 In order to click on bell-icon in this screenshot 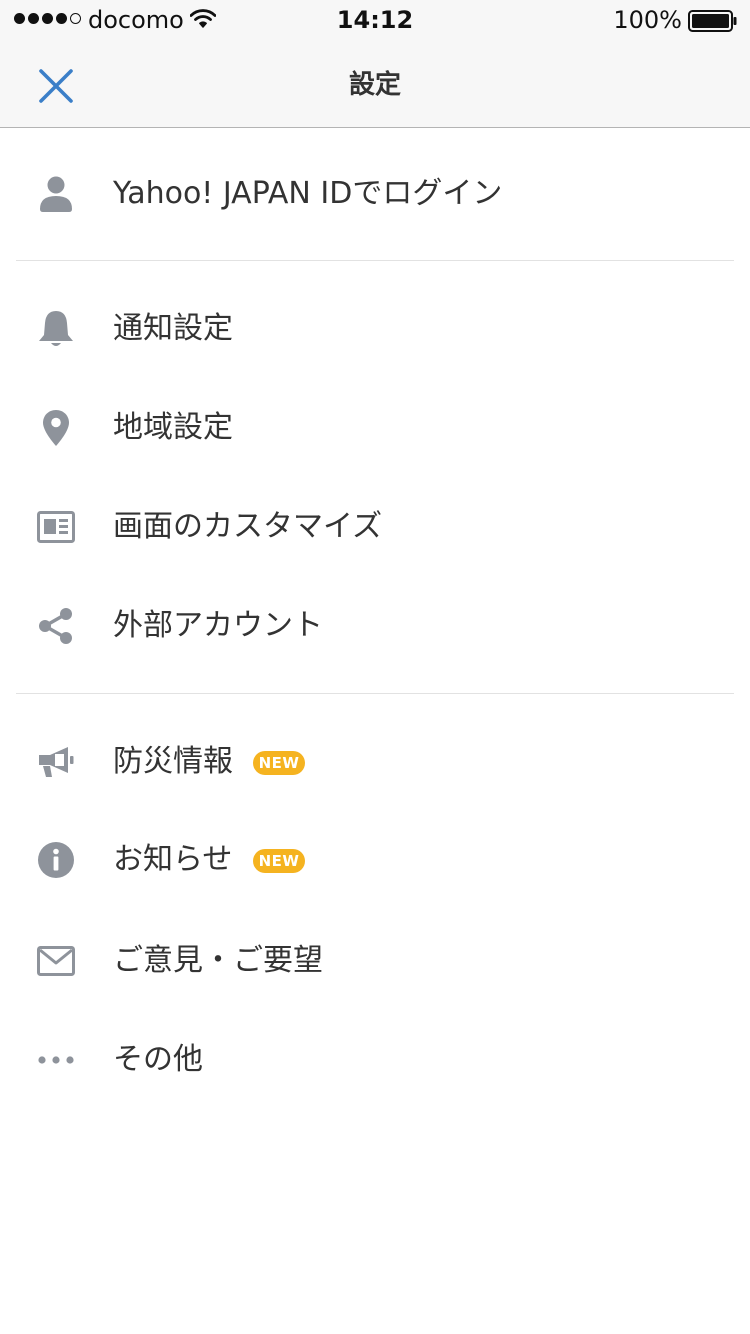, I will do `click(56, 329)`.